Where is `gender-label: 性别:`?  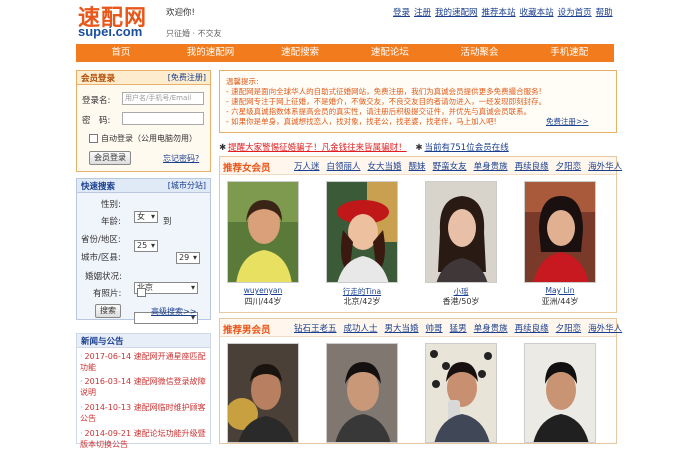
gender-label: 性别: is located at coordinates (111, 205).